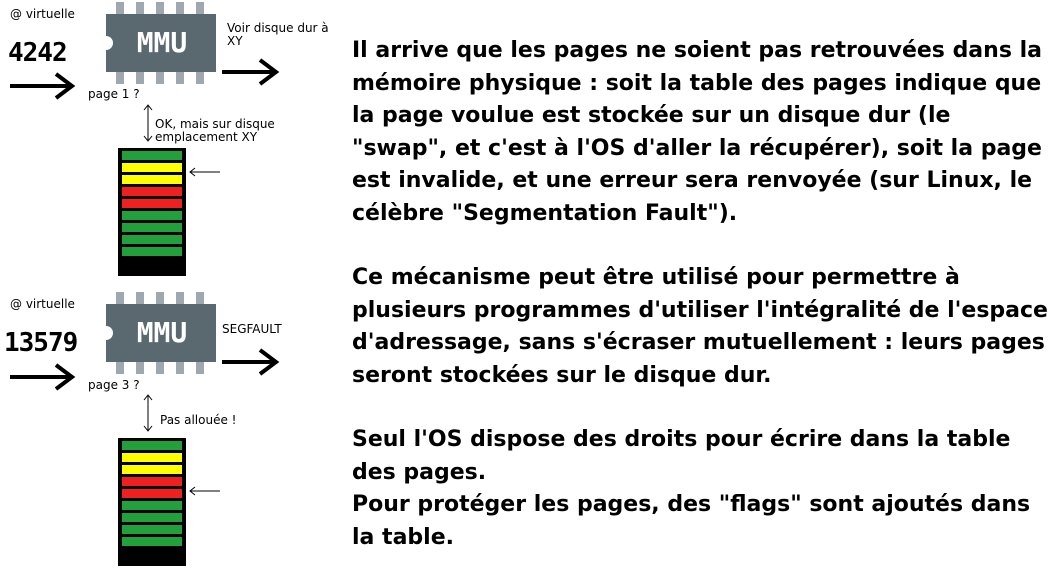 This screenshot has width=1055, height=577. Describe the element at coordinates (114, 385) in the screenshot. I see `page-query-label: page 3 ?` at that location.